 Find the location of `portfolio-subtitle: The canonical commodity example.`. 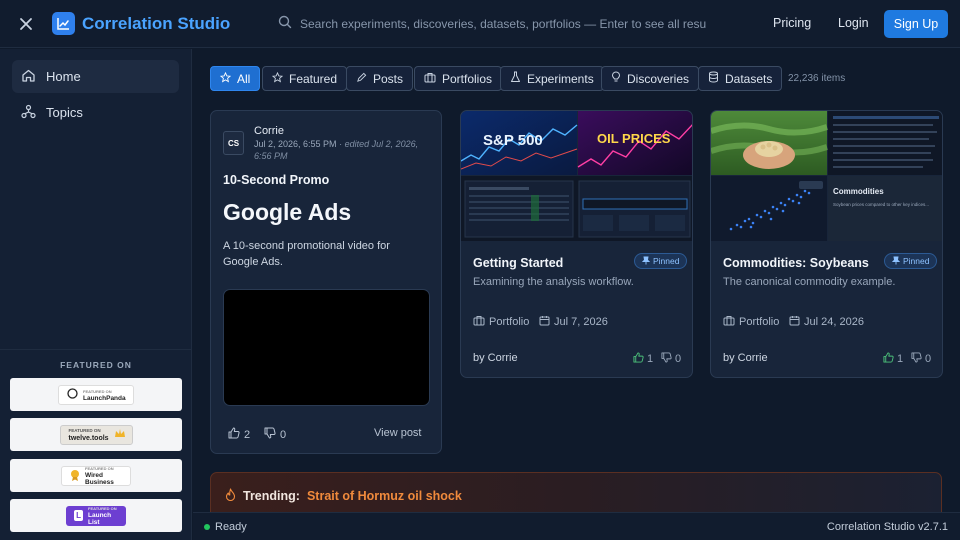

portfolio-subtitle: The canonical commodity example. is located at coordinates (809, 282).